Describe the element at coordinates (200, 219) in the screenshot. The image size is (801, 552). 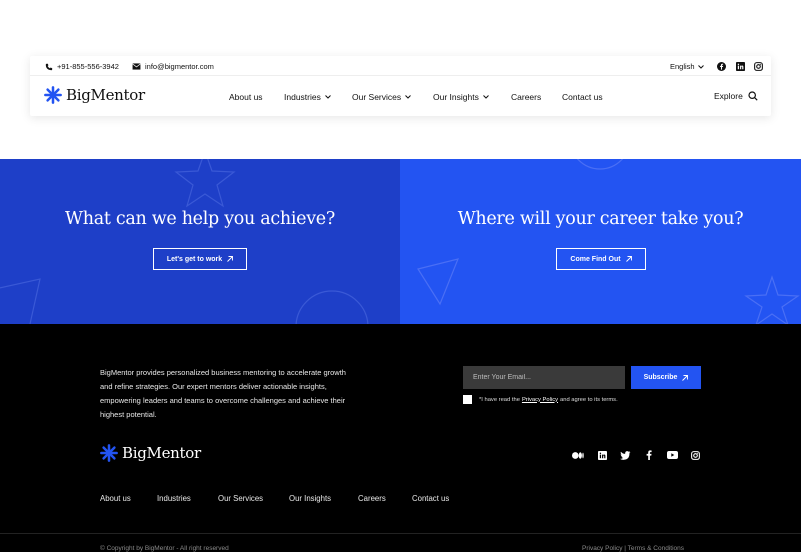
I see `hero-left-title: What can we help you achieve?` at that location.